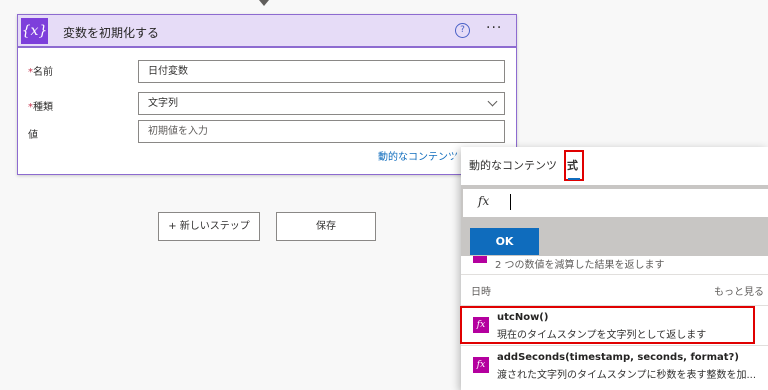 Image resolution: width=768 pixels, height=390 pixels. Describe the element at coordinates (494, 28) in the screenshot. I see `more-options-icon: ···` at that location.